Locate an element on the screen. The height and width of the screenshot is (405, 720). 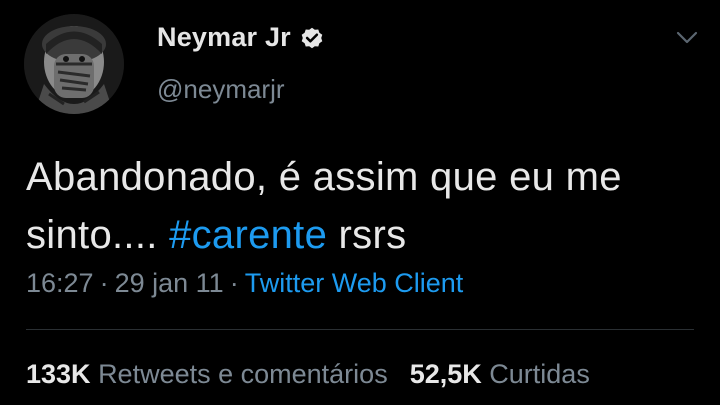
retweets-stat: 133K Retweets e comentários is located at coordinates (207, 374).